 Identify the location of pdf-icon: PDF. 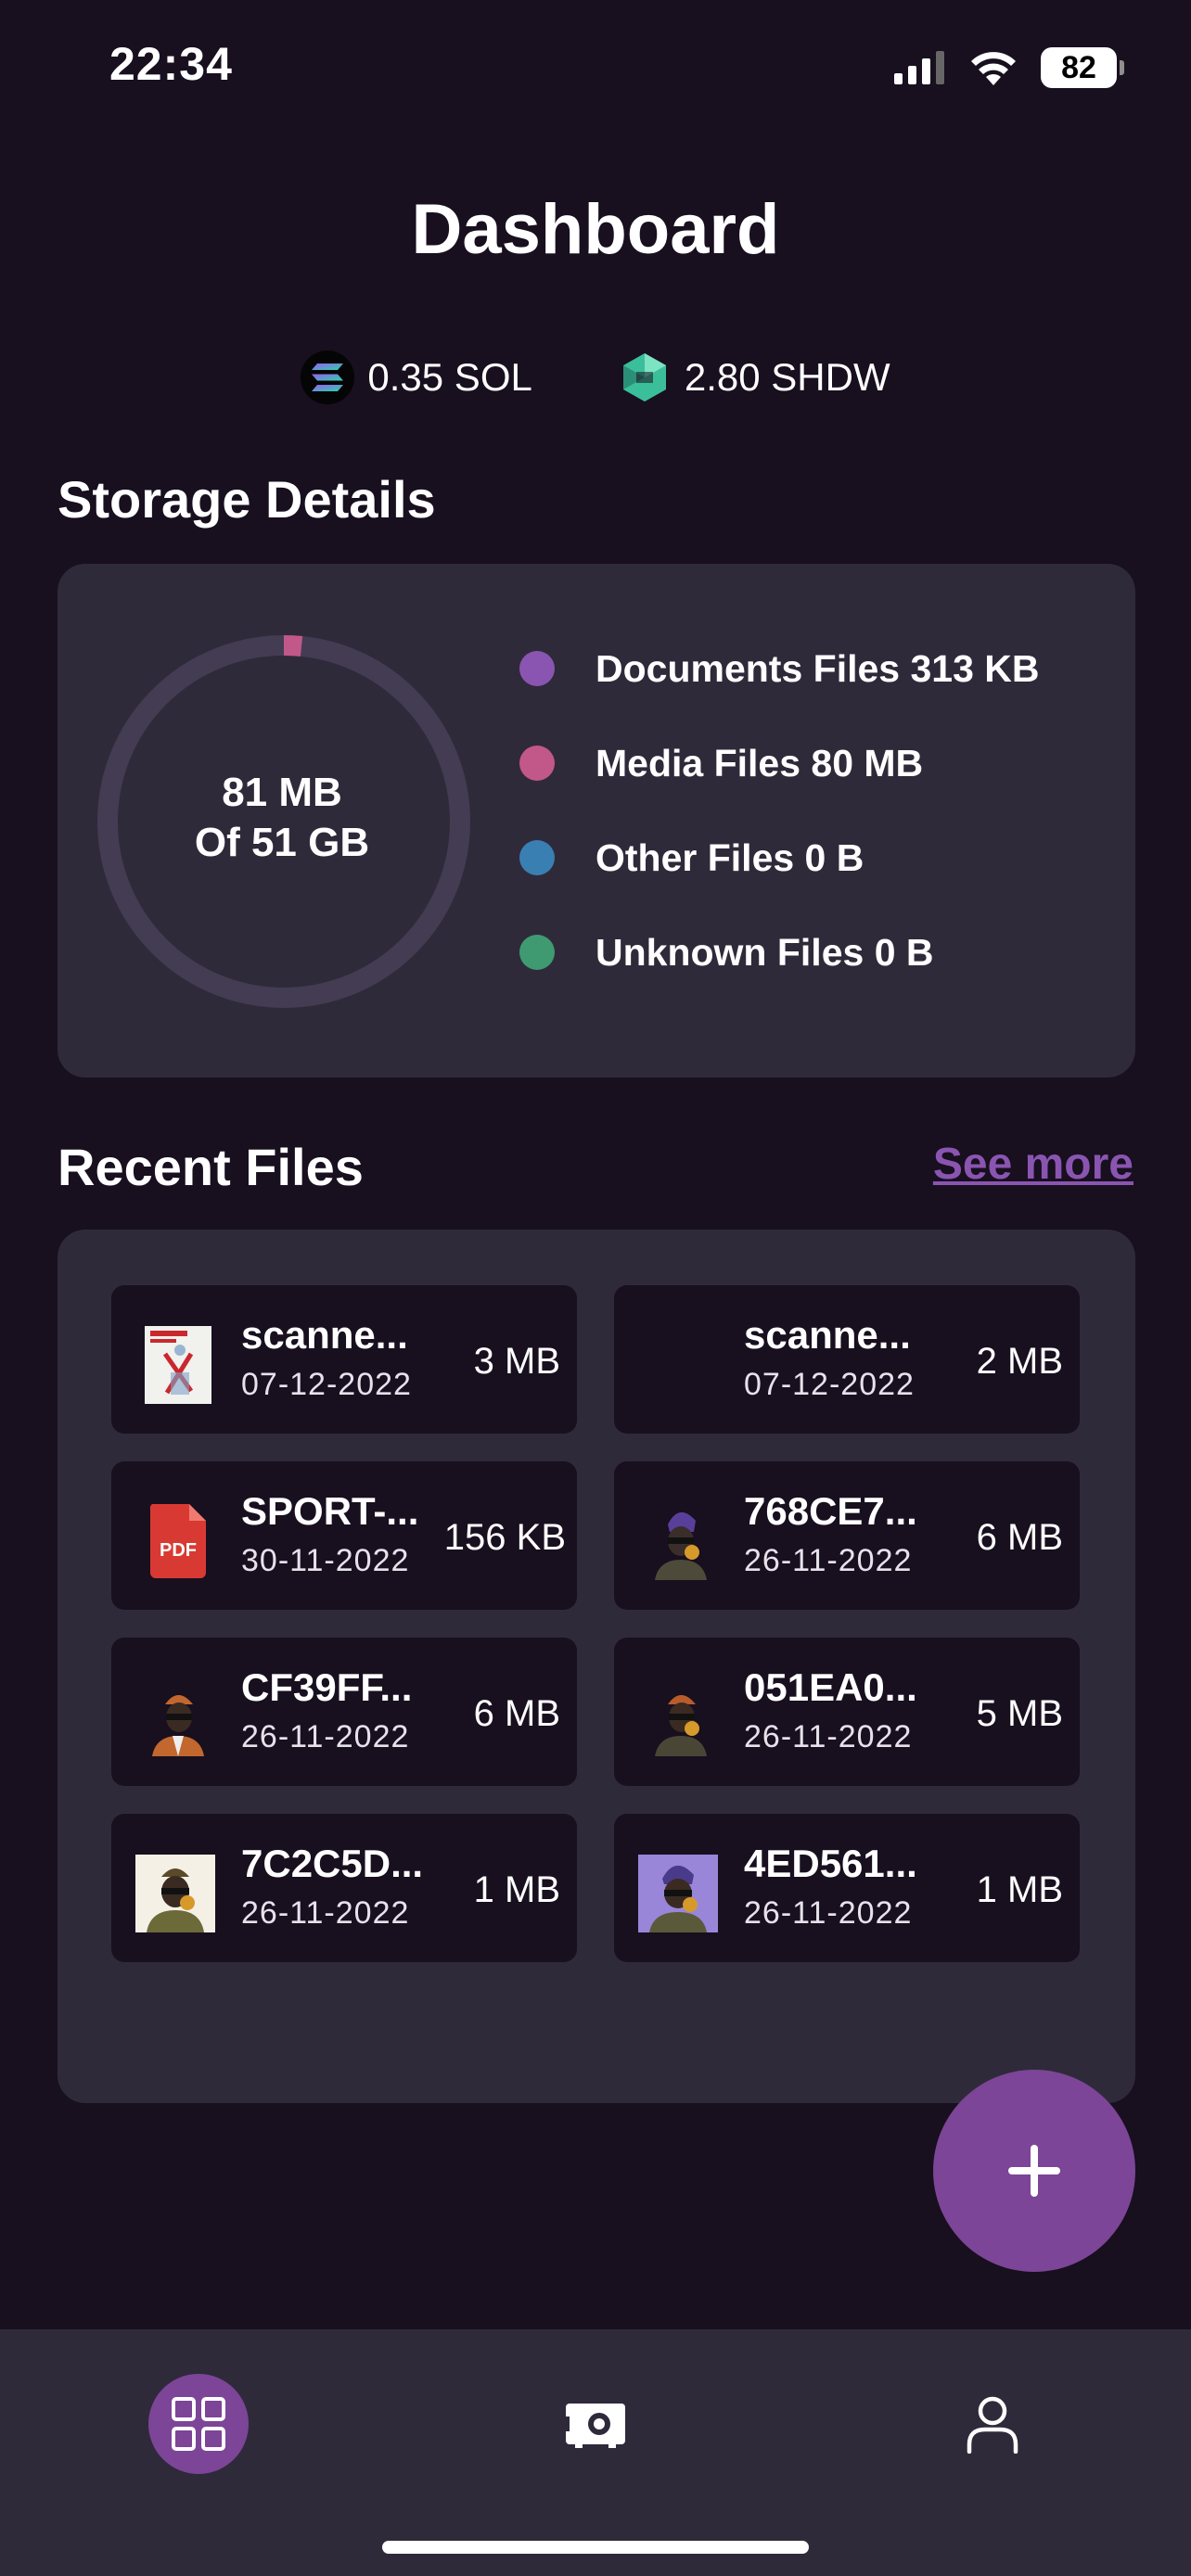
(177, 1541).